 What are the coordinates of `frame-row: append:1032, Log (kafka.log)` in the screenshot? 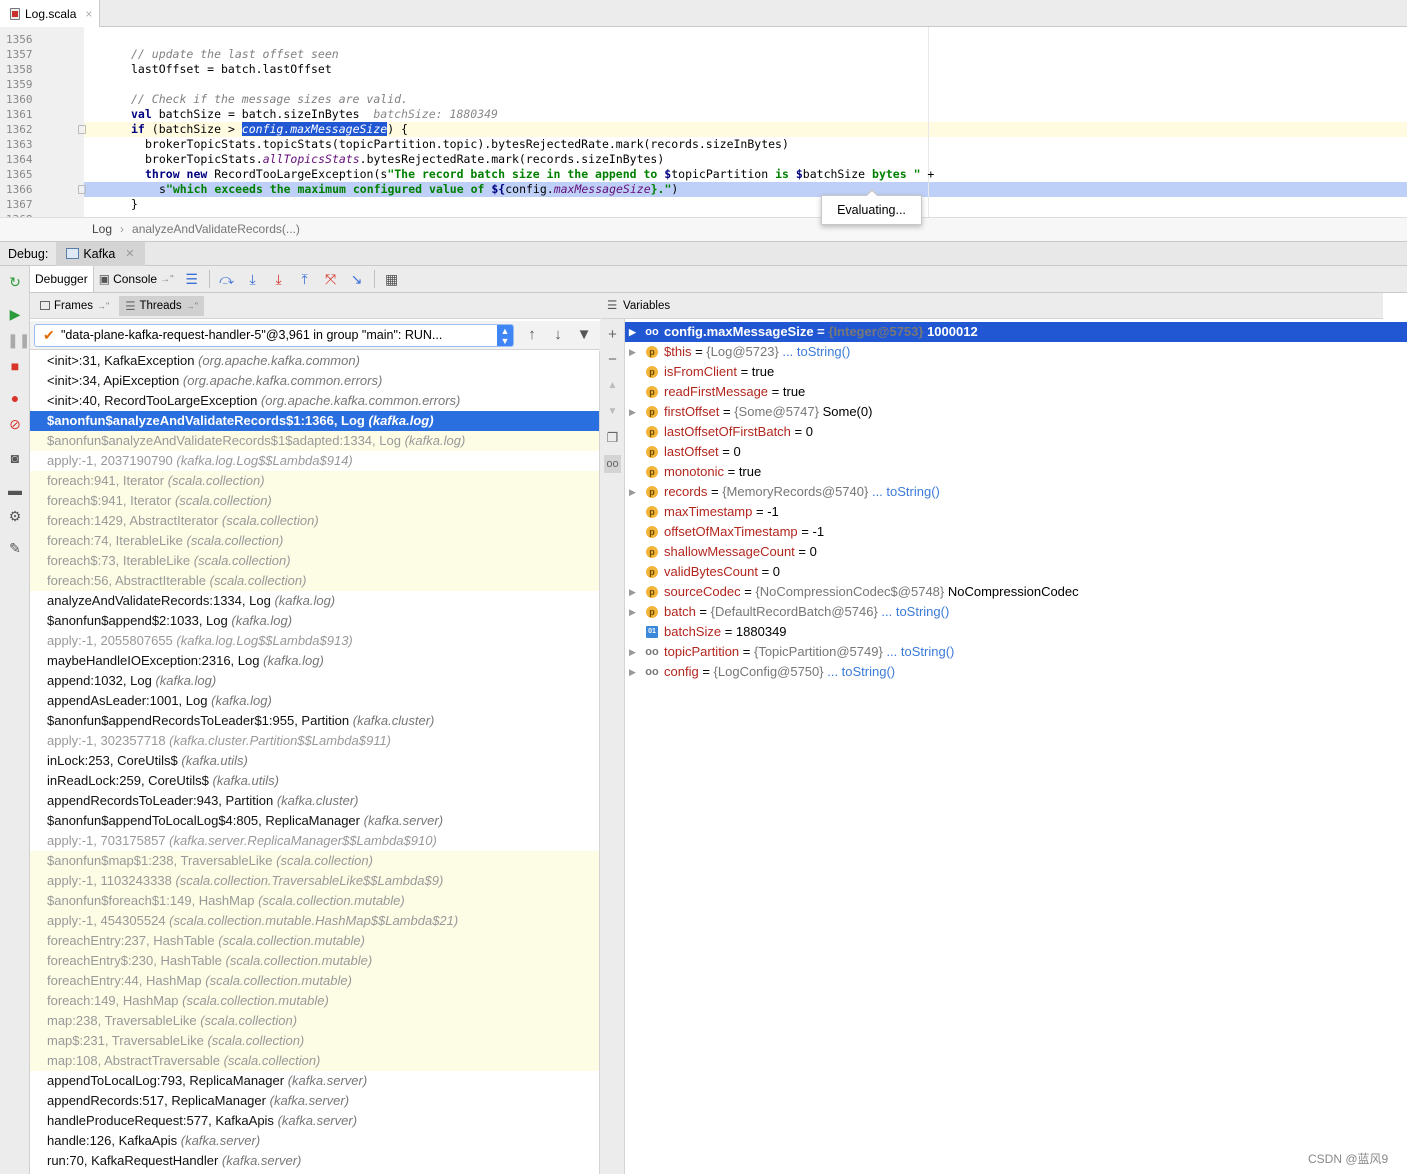 It's located at (314, 681).